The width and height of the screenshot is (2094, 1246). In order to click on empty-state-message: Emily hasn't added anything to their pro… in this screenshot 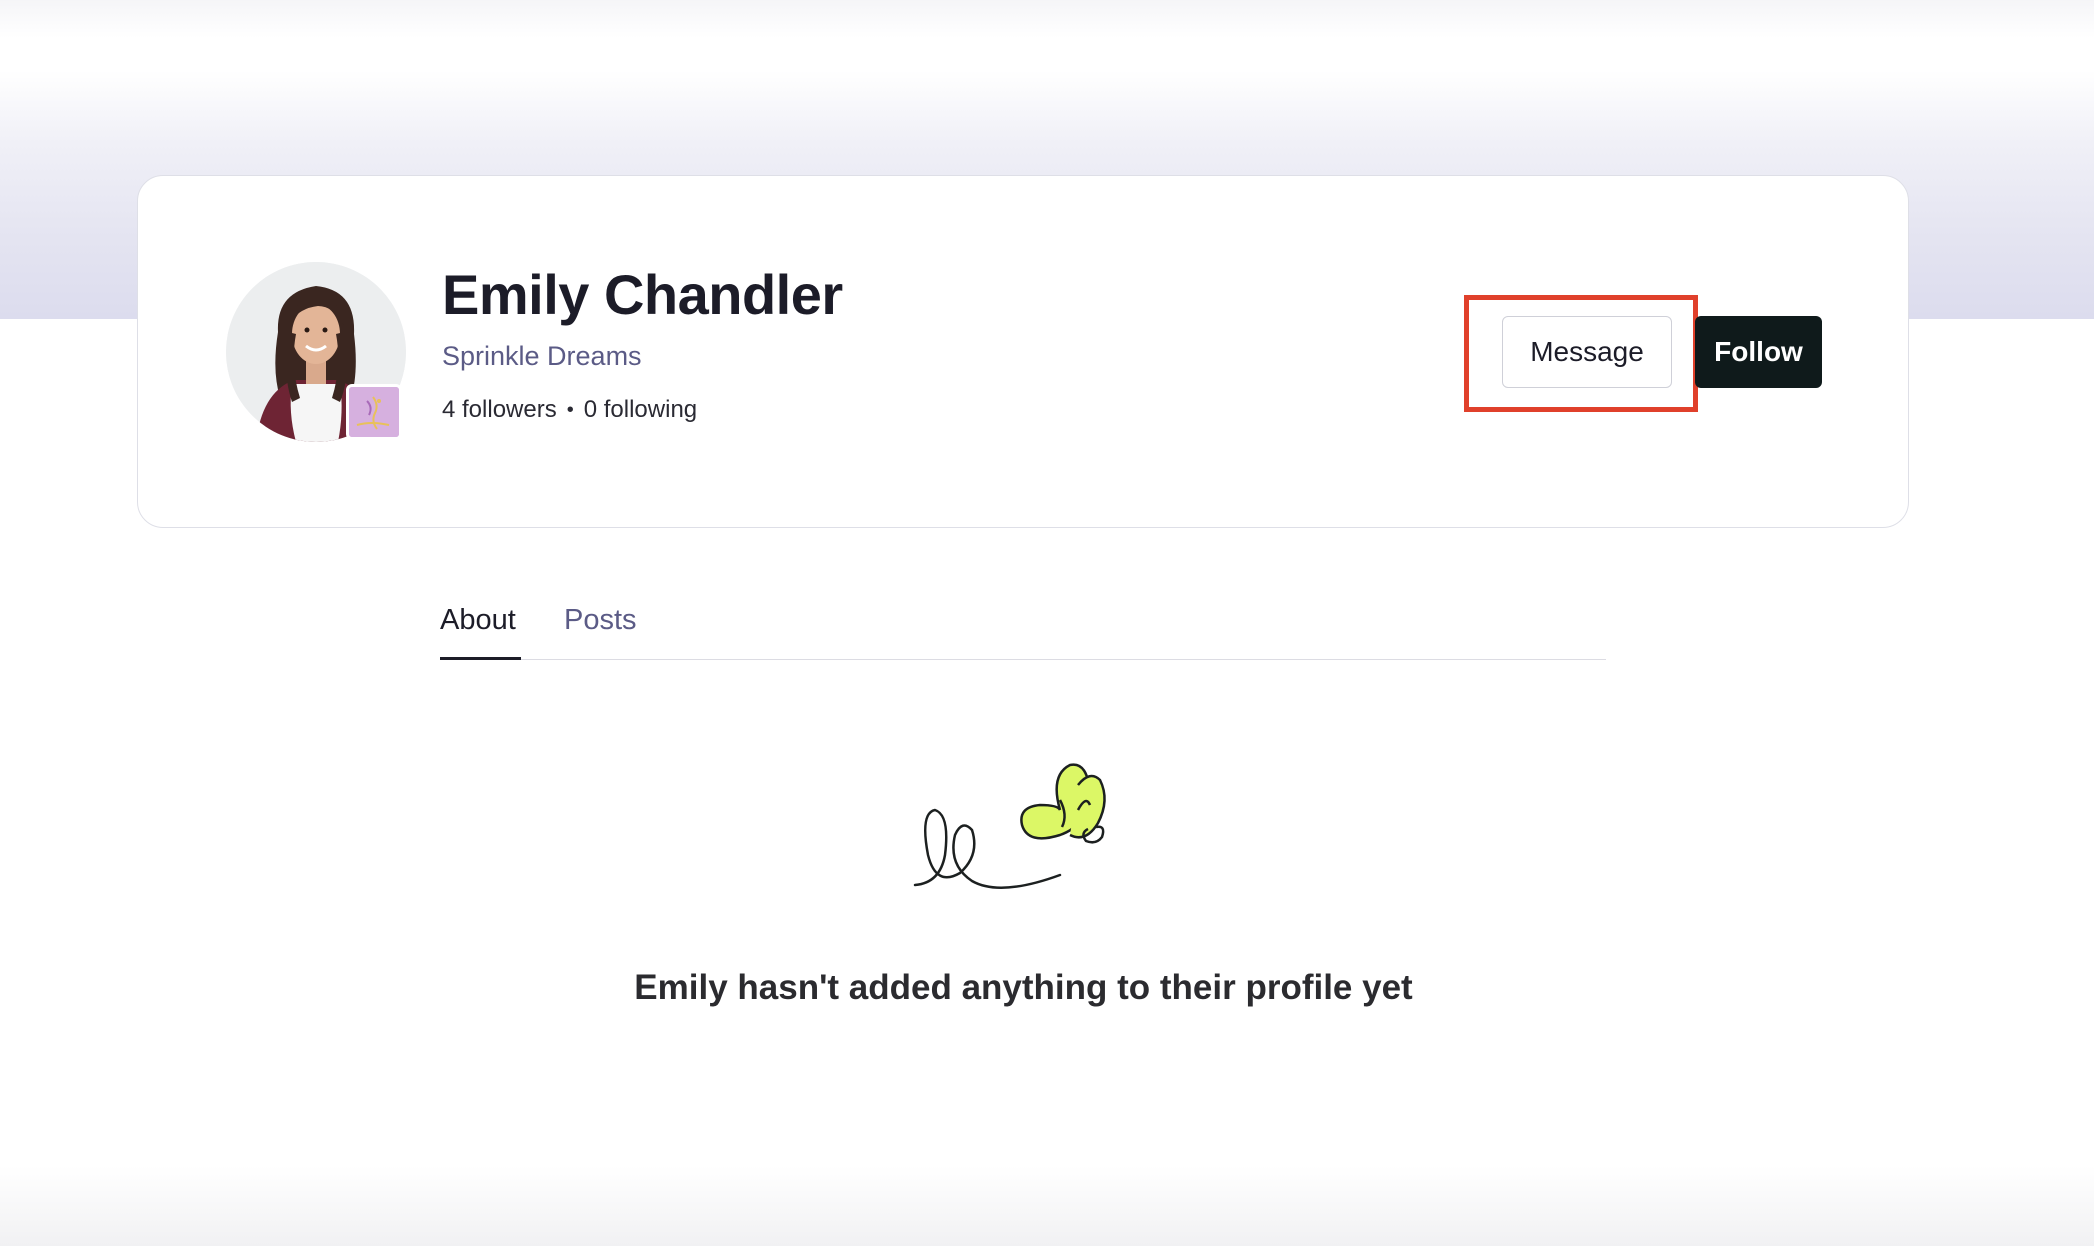, I will do `click(1023, 987)`.